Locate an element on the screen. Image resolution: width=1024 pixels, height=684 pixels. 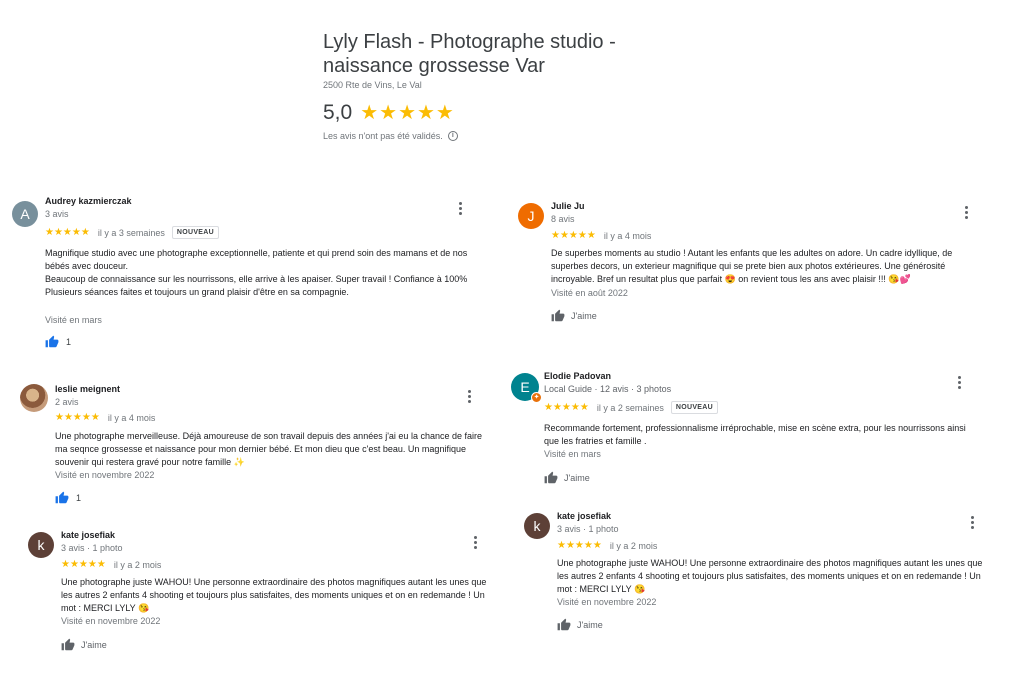
avatar: A is located at coordinates (25, 214).